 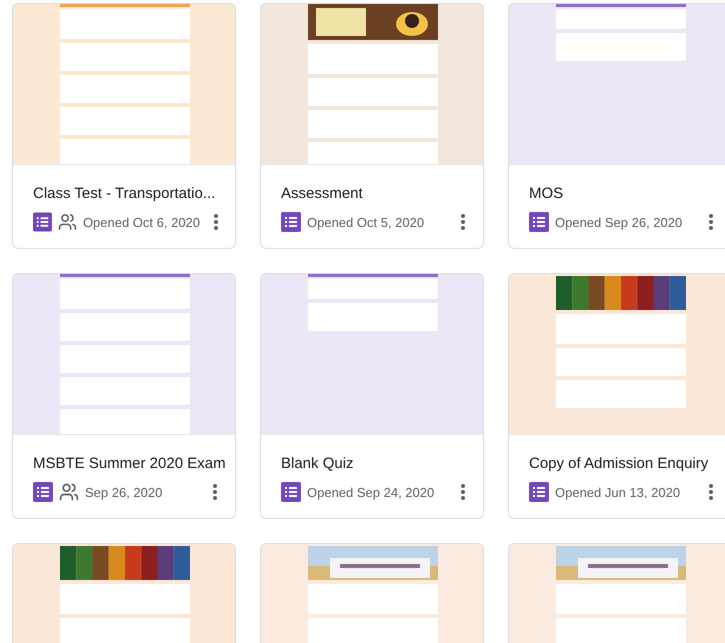 What do you see at coordinates (318, 463) in the screenshot?
I see `form-title: Blank Quiz` at bounding box center [318, 463].